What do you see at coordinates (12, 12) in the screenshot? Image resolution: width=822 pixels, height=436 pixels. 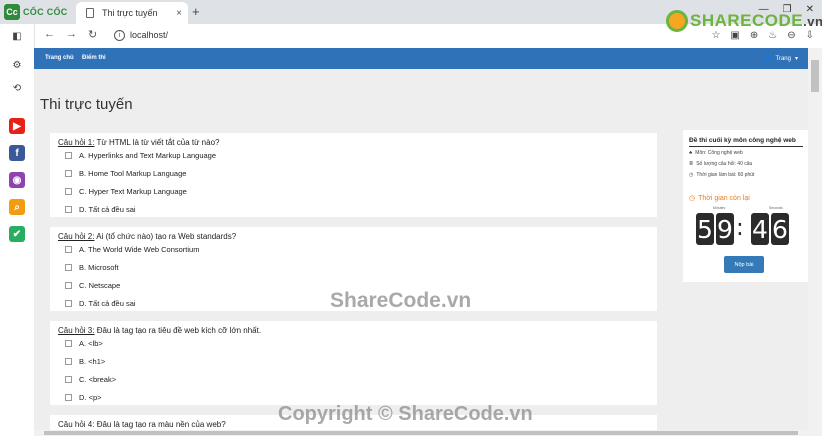 I see `coccoc-logo-icon: Cc` at bounding box center [12, 12].